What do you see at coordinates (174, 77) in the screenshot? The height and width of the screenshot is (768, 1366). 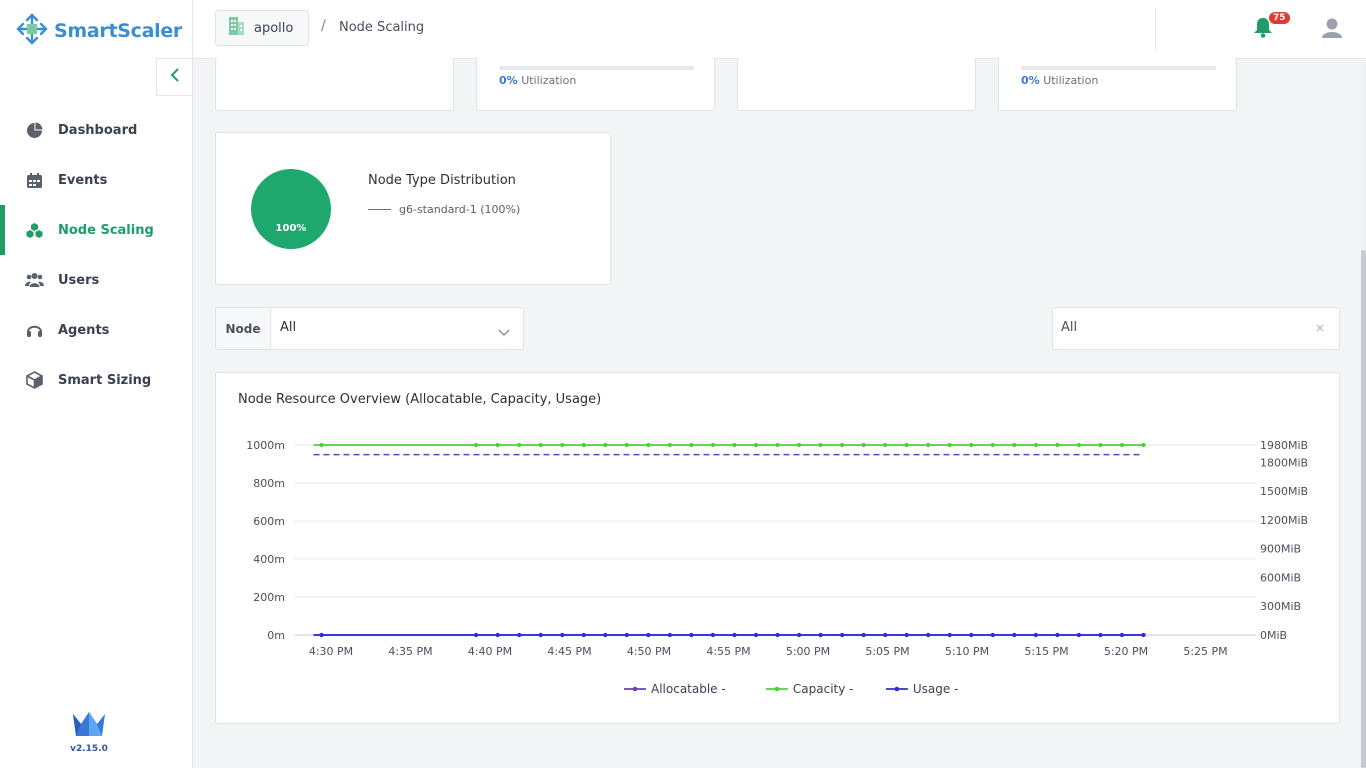 I see `collapse-sidebar-button` at bounding box center [174, 77].